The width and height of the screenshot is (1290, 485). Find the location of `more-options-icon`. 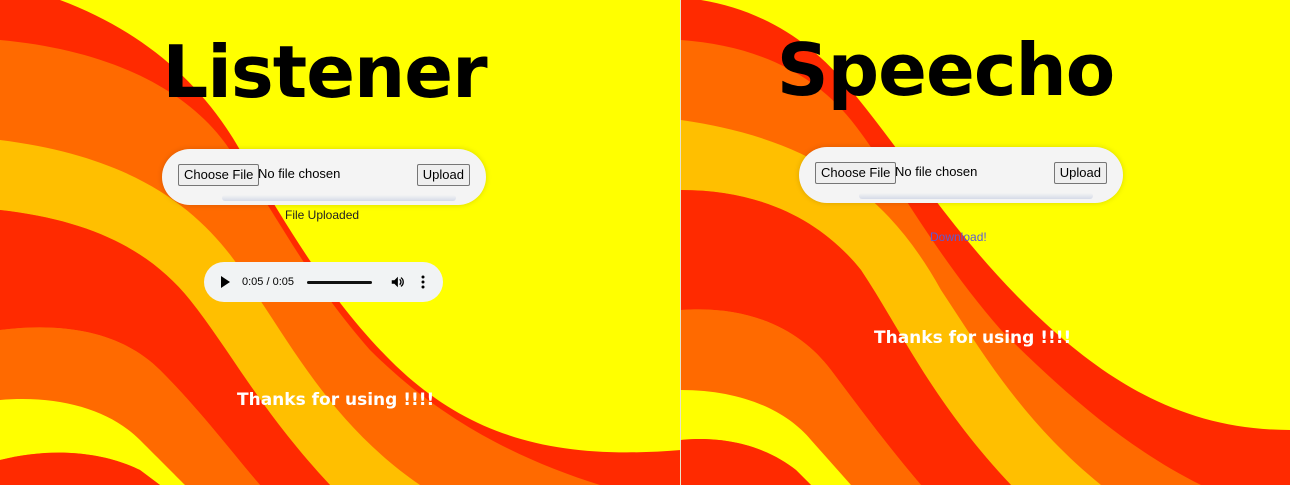

more-options-icon is located at coordinates (423, 282).